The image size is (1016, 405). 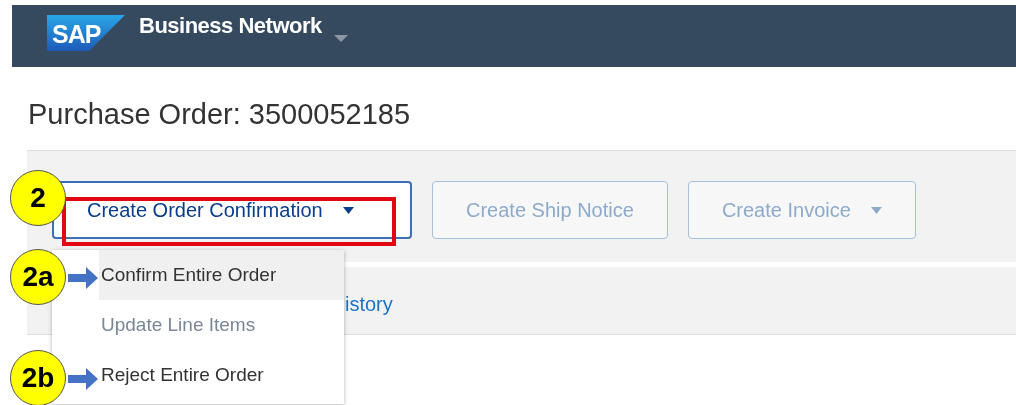 I want to click on step-badge: 2b, so click(x=38, y=377).